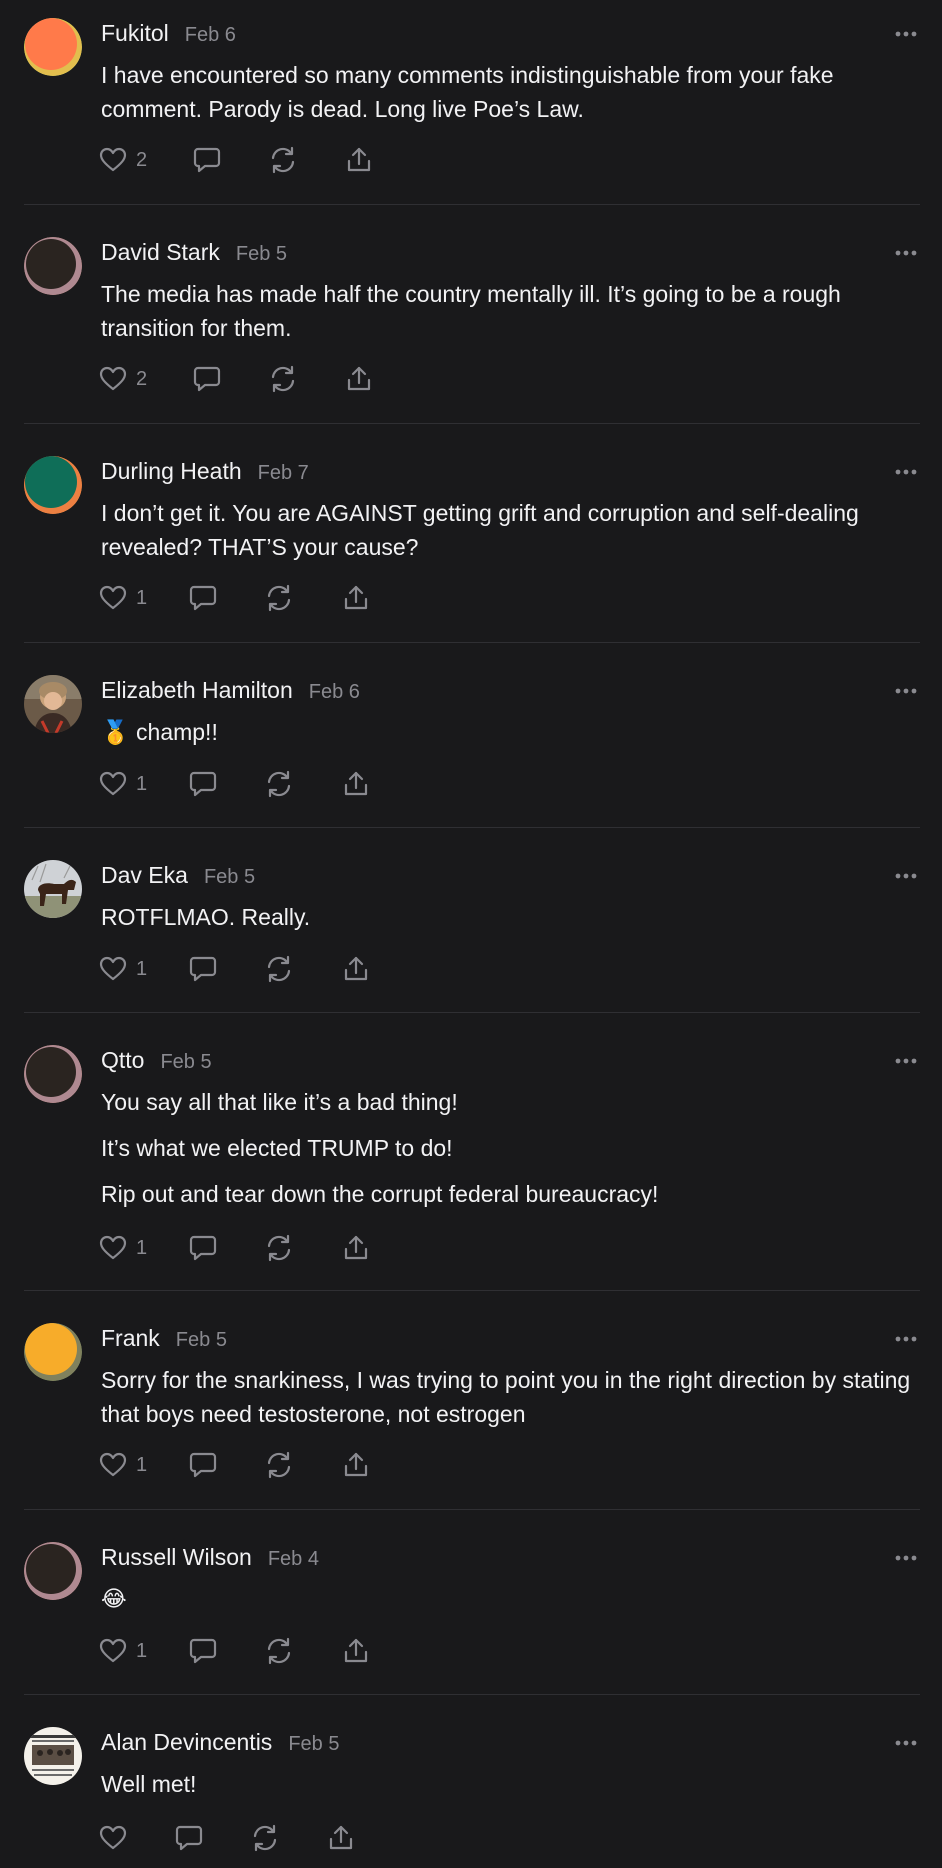 Image resolution: width=942 pixels, height=1868 pixels. I want to click on comment-date: Feb 4, so click(293, 1559).